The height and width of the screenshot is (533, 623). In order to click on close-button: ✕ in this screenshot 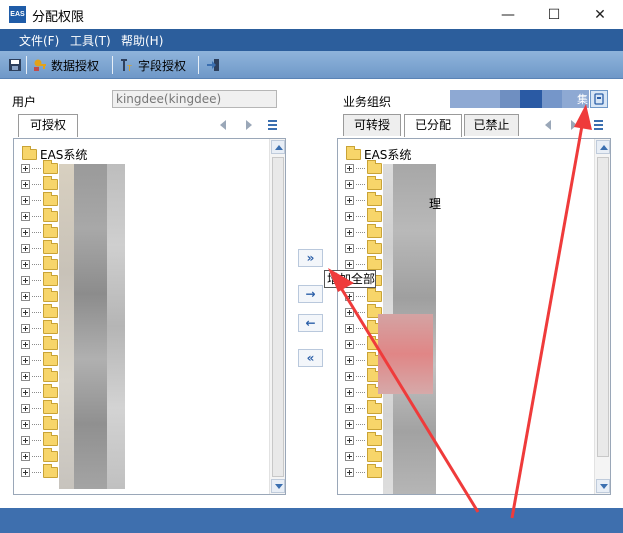, I will do `click(600, 14)`.